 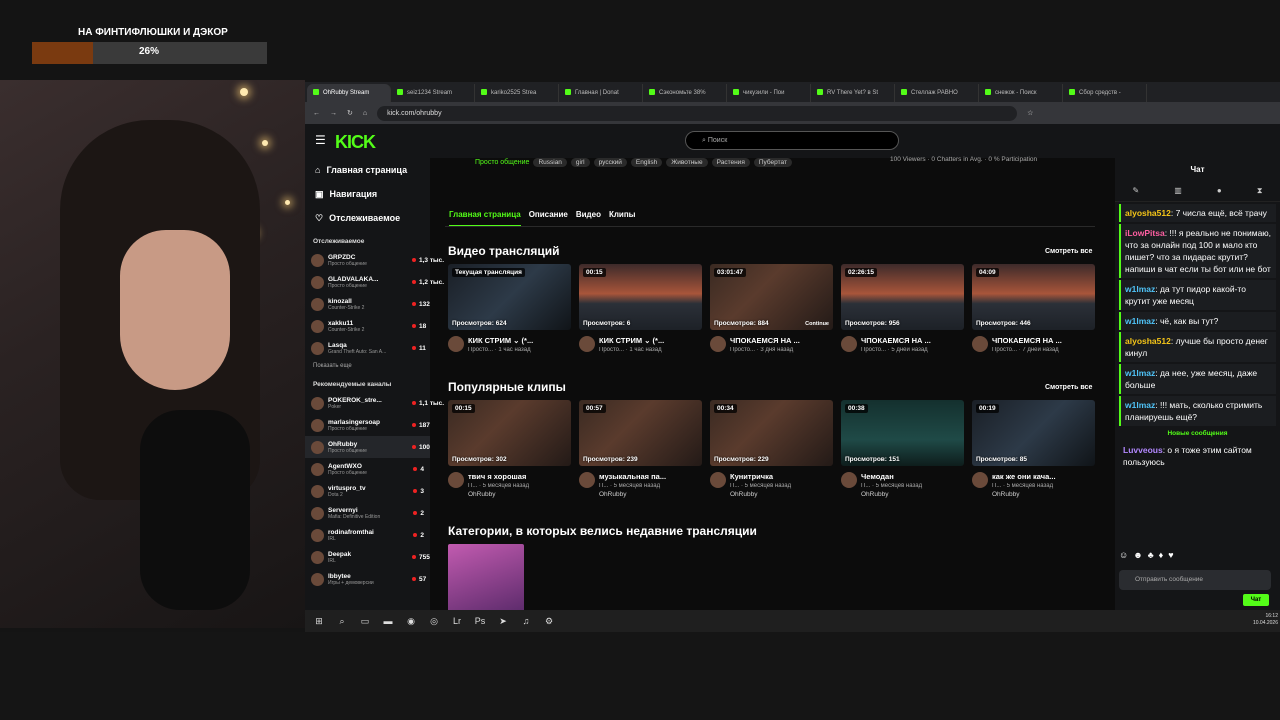 I want to click on sidebar-channel: POKEROK_stre... Poker 1,1 тыс., so click(x=374, y=403).